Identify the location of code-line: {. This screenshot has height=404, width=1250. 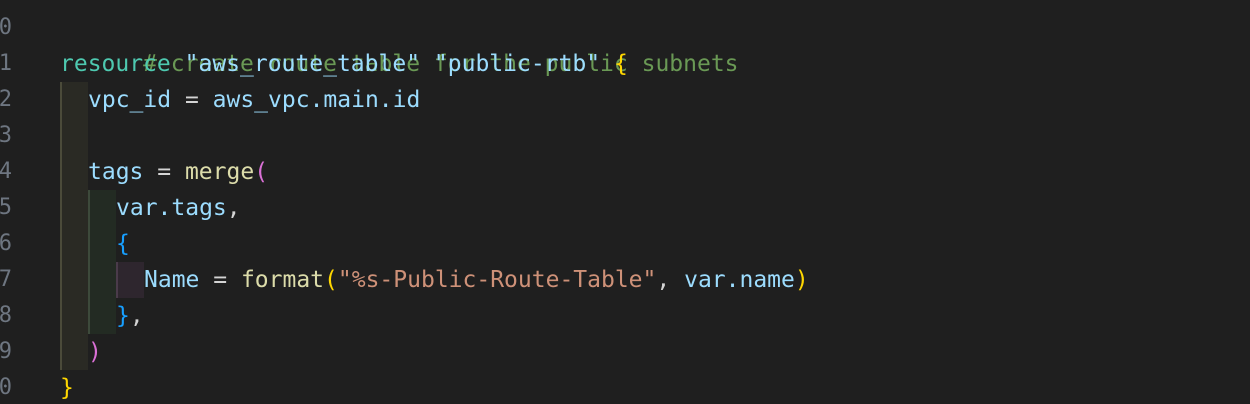
(123, 244).